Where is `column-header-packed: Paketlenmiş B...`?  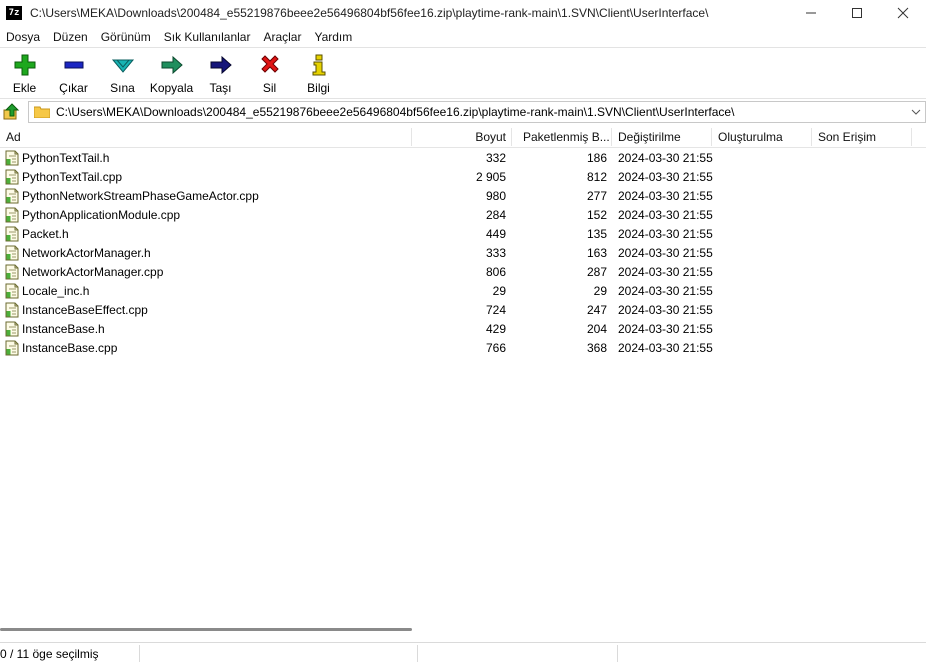
column-header-packed: Paketlenmiş B... is located at coordinates (566, 137).